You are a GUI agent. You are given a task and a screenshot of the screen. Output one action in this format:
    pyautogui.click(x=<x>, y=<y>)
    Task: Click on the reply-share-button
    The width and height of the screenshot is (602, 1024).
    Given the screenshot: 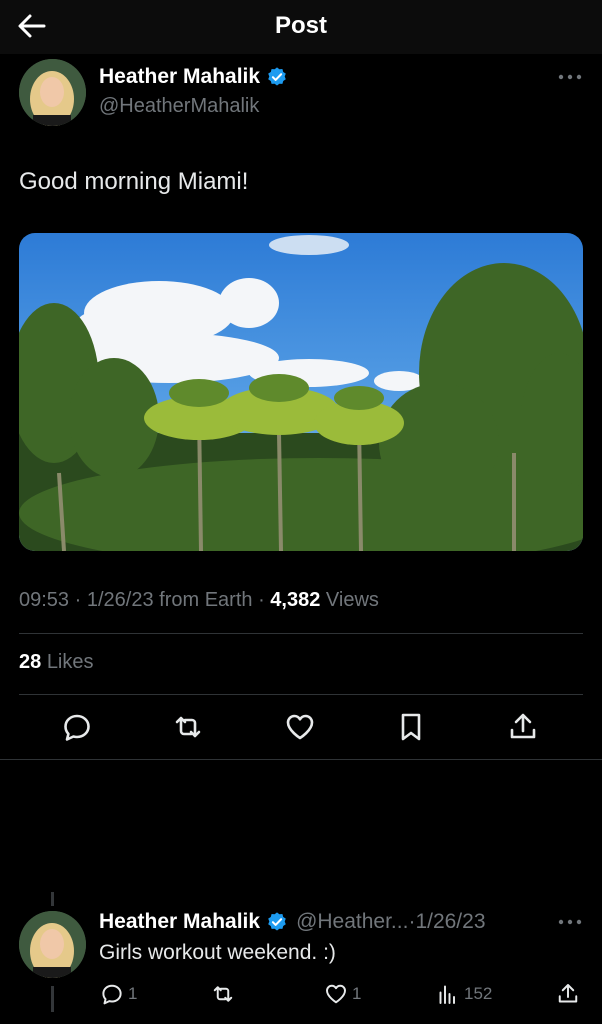 What is the action you would take?
    pyautogui.click(x=568, y=994)
    